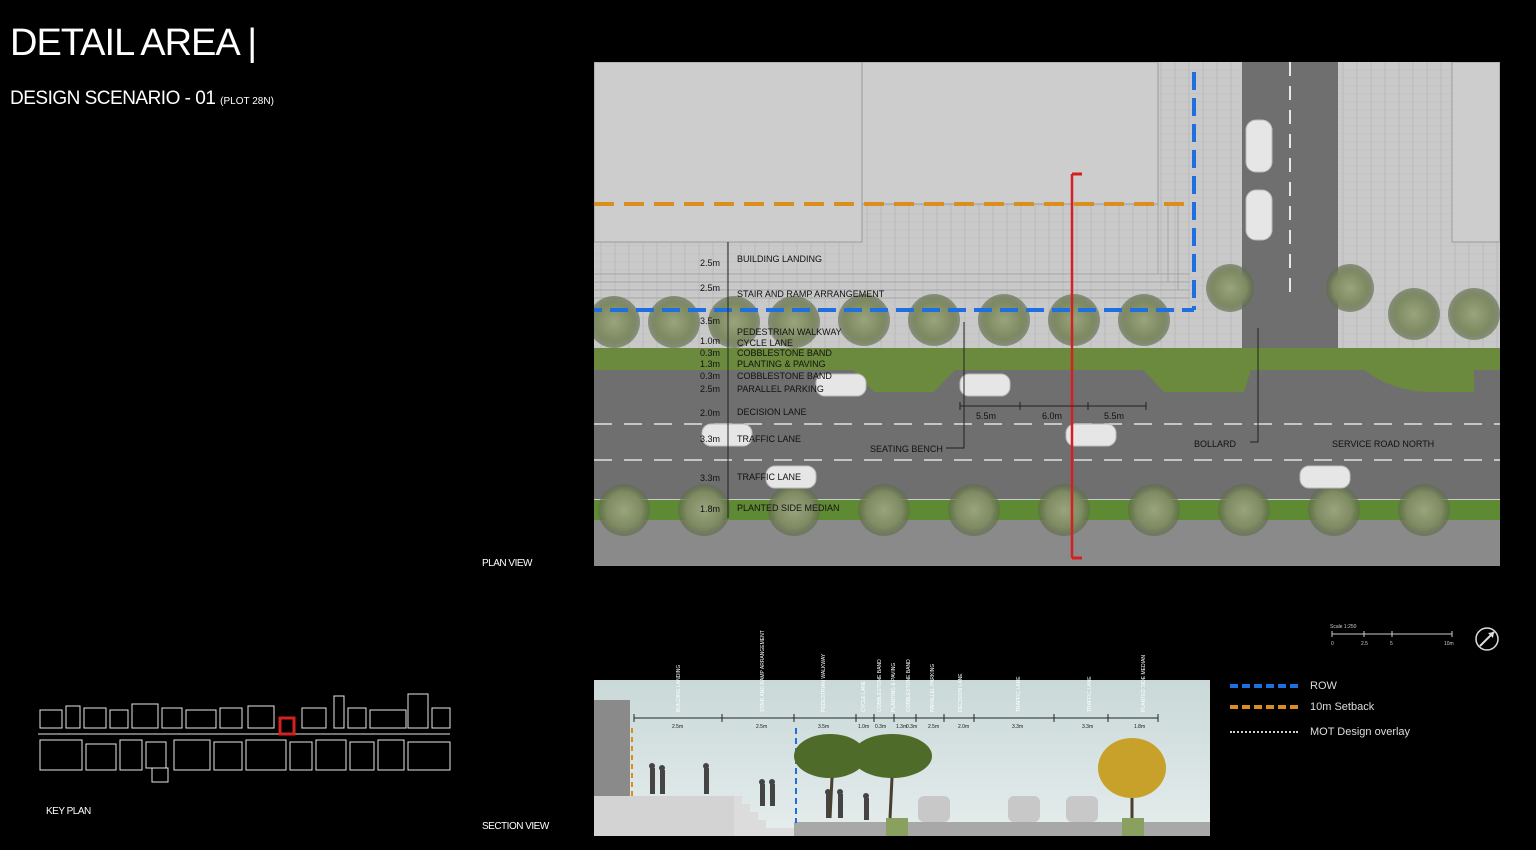 The height and width of the screenshot is (850, 1536). I want to click on zone-width: 1.0m, so click(710, 341).